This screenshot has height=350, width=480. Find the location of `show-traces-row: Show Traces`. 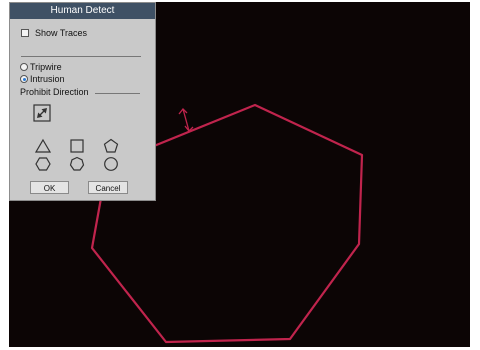

show-traces-row: Show Traces is located at coordinates (54, 33).